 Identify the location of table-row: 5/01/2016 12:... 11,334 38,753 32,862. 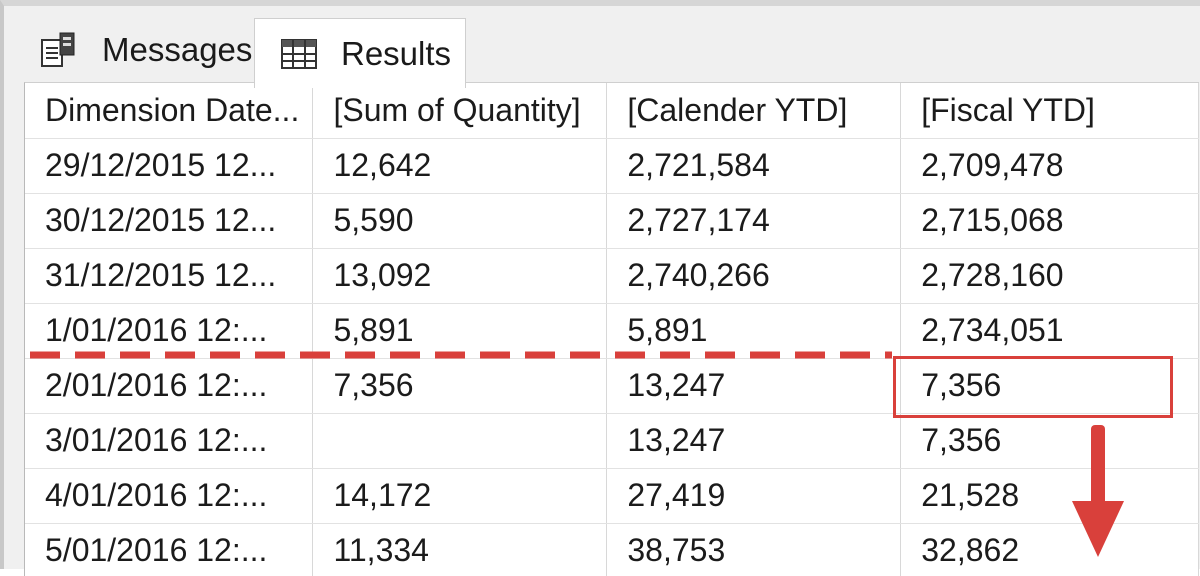
(612, 549).